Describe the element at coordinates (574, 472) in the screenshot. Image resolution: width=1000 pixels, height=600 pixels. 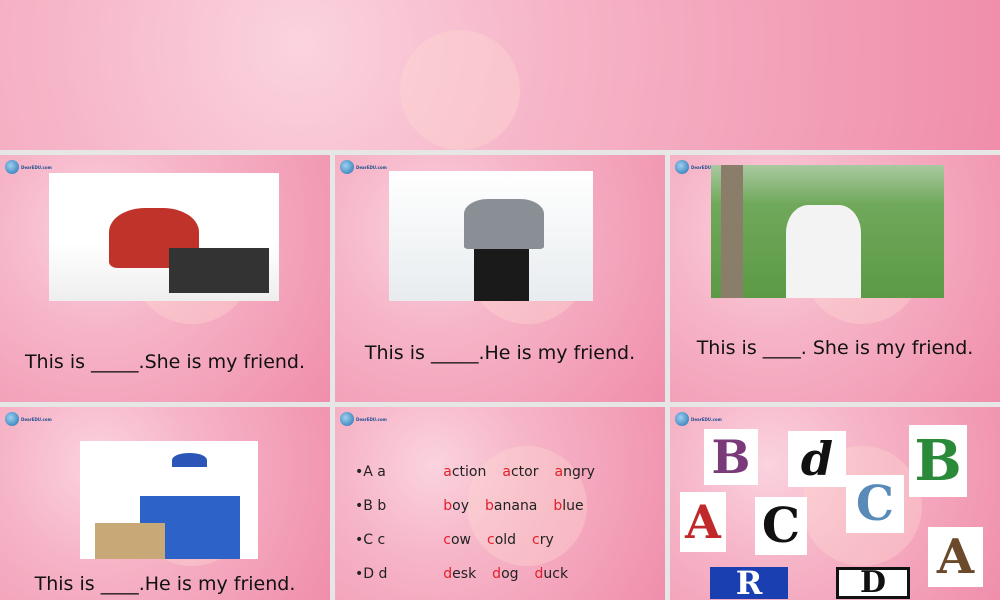
I see `example-word: angry` at that location.